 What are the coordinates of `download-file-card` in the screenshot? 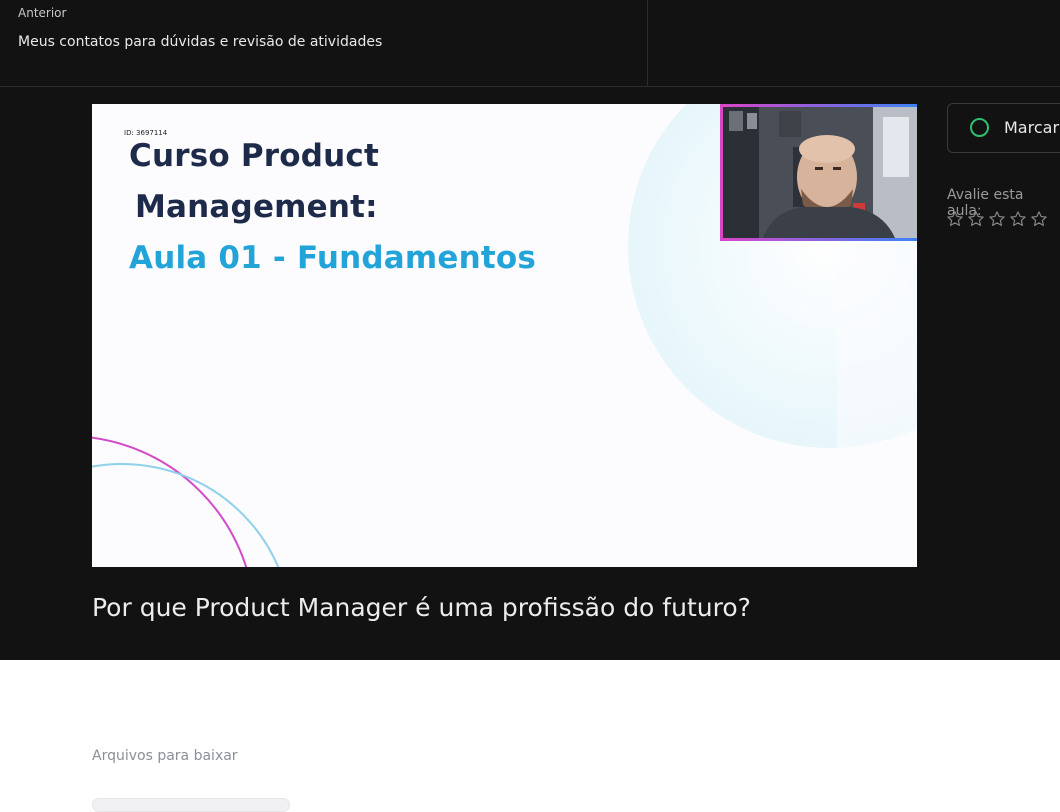 It's located at (191, 805).